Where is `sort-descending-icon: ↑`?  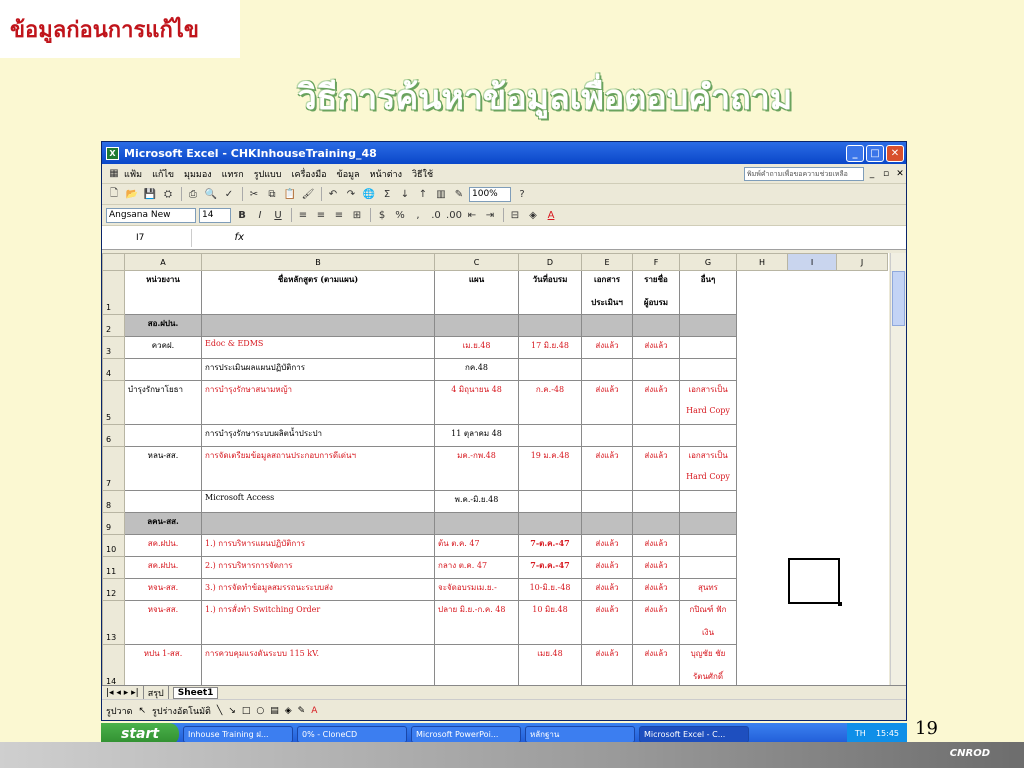 sort-descending-icon: ↑ is located at coordinates (423, 194).